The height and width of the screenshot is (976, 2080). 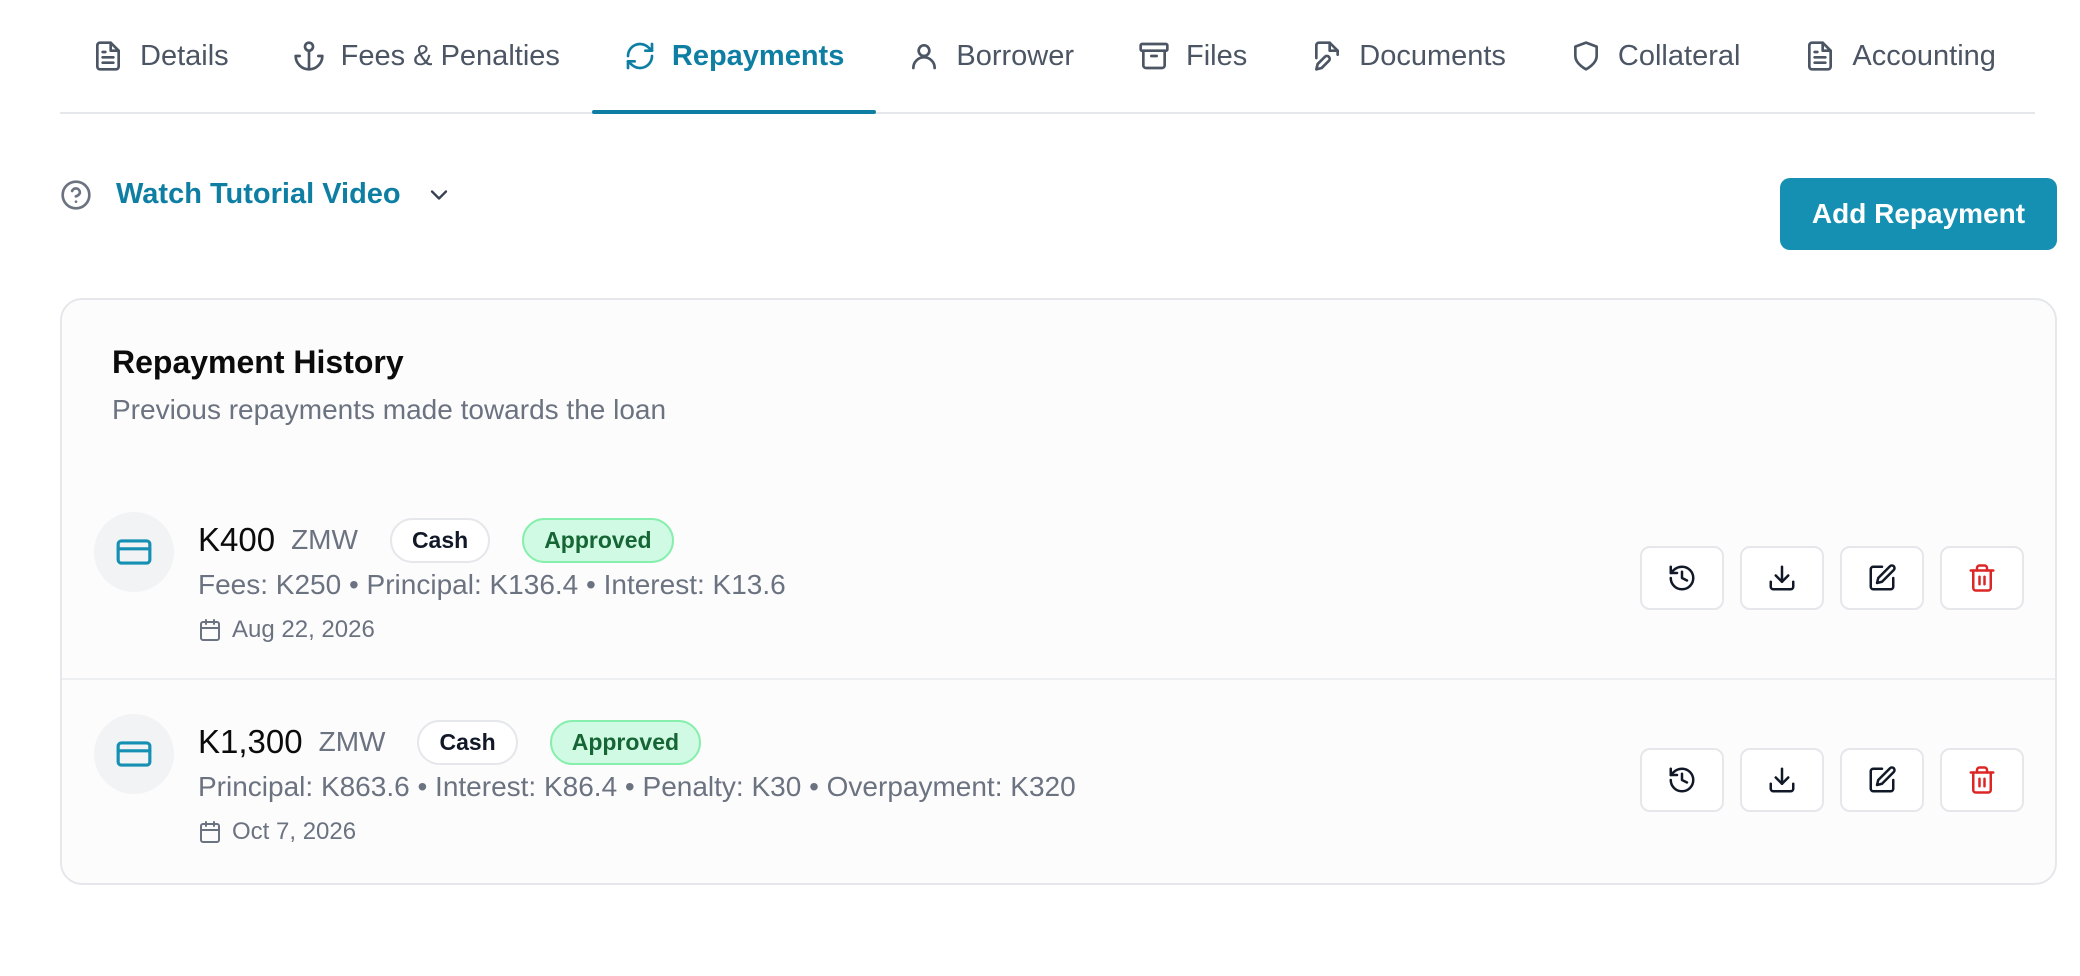 What do you see at coordinates (758, 55) in the screenshot?
I see `tab-label: Repayments` at bounding box center [758, 55].